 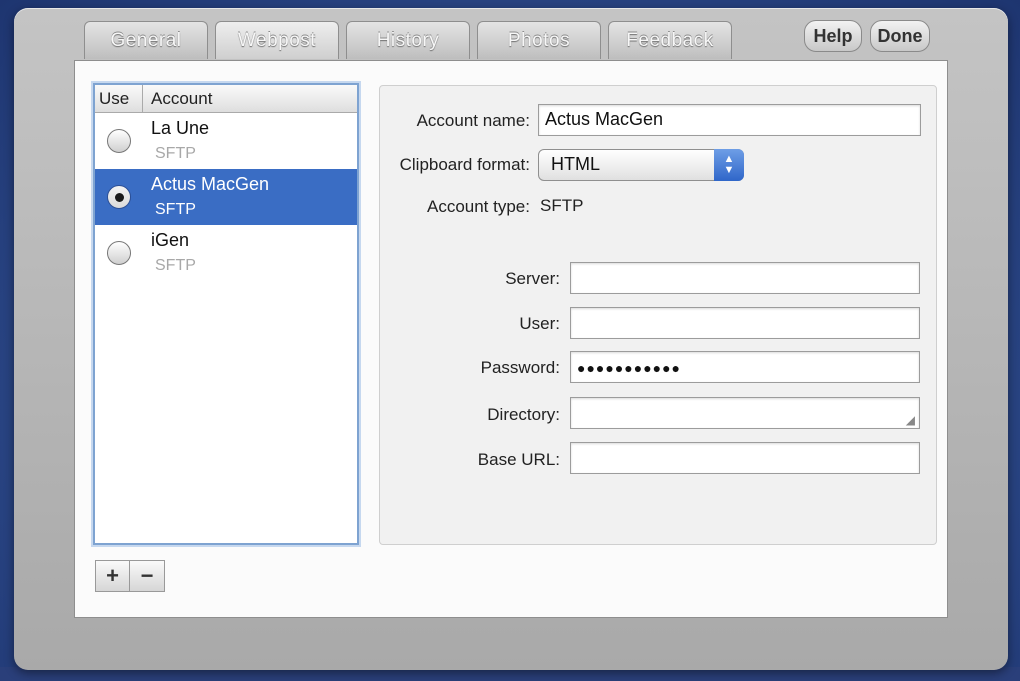 What do you see at coordinates (833, 36) in the screenshot?
I see `help-button: Help` at bounding box center [833, 36].